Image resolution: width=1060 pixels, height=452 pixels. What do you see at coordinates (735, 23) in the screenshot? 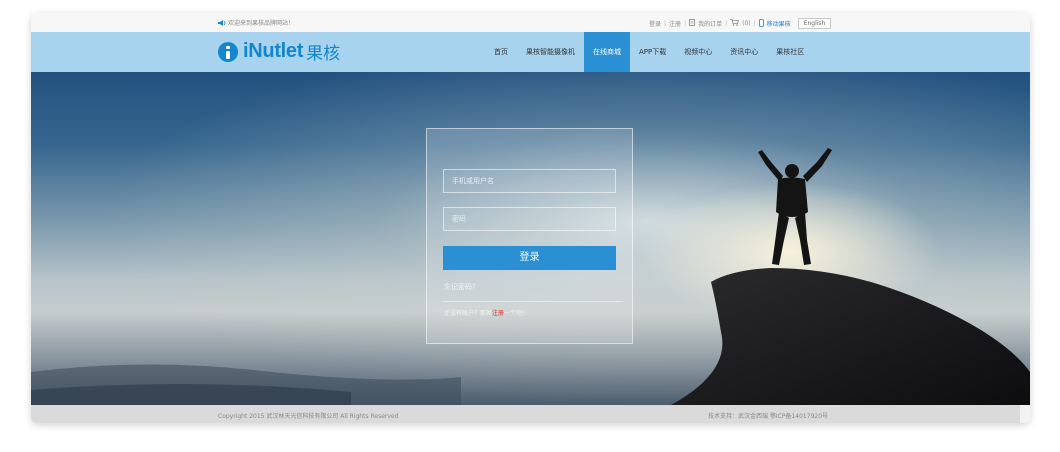
I see `cart-icon` at bounding box center [735, 23].